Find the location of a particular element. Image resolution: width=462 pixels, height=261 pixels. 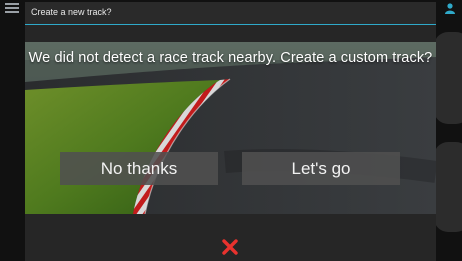

side-panel-top is located at coordinates (448, 78).